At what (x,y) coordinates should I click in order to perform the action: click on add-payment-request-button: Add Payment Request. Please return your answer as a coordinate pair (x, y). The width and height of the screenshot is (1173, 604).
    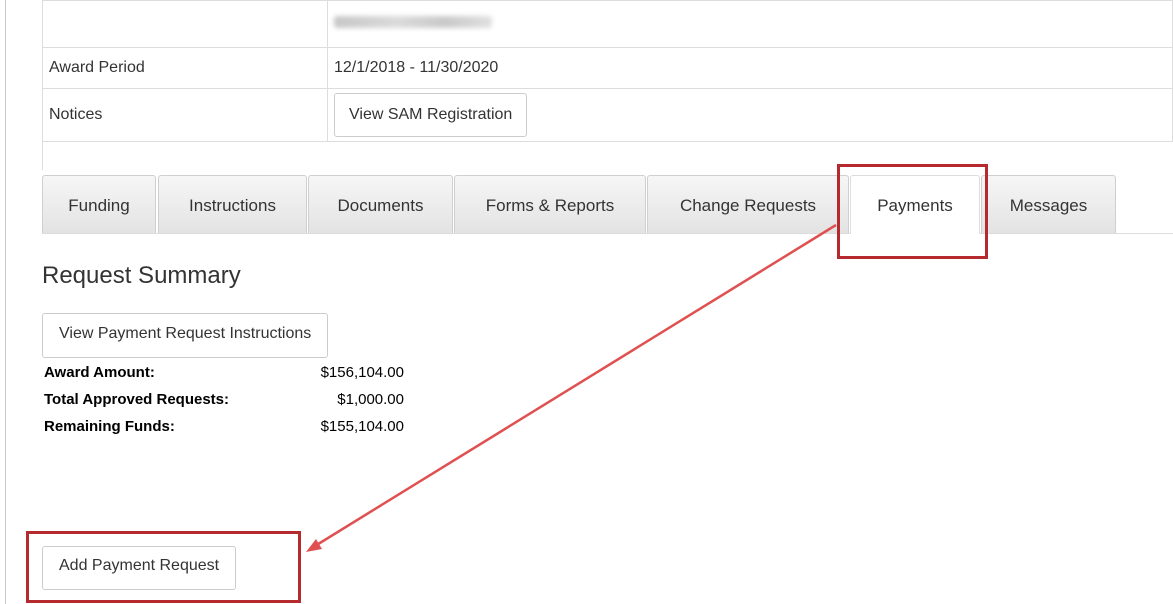
    Looking at the image, I should click on (139, 568).